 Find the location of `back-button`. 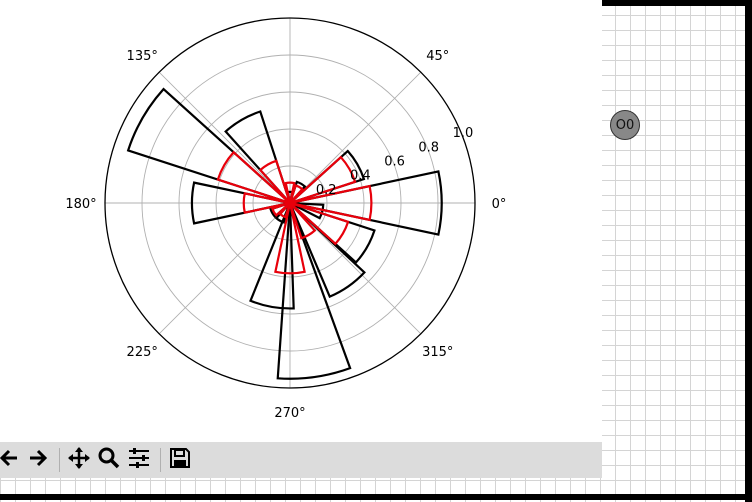

back-button is located at coordinates (11, 460).